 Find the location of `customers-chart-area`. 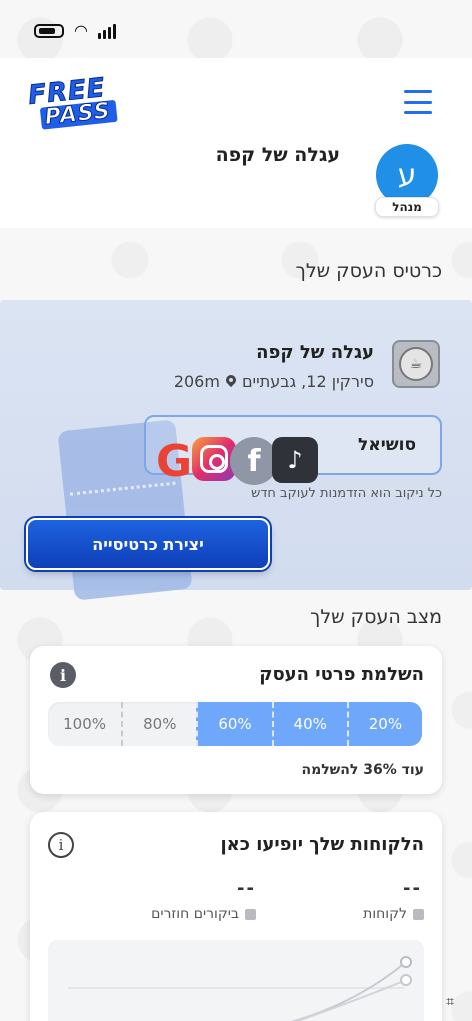

customers-chart-area is located at coordinates (236, 980).